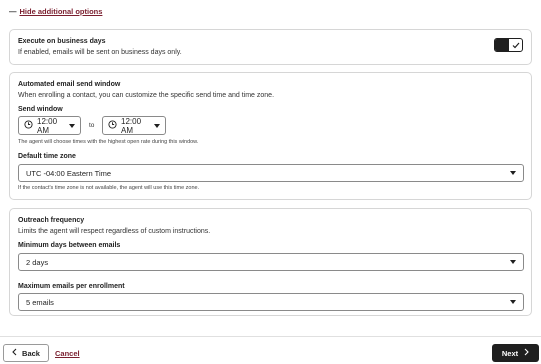  I want to click on hide-additional-options-label: Hide additional options, so click(61, 11).